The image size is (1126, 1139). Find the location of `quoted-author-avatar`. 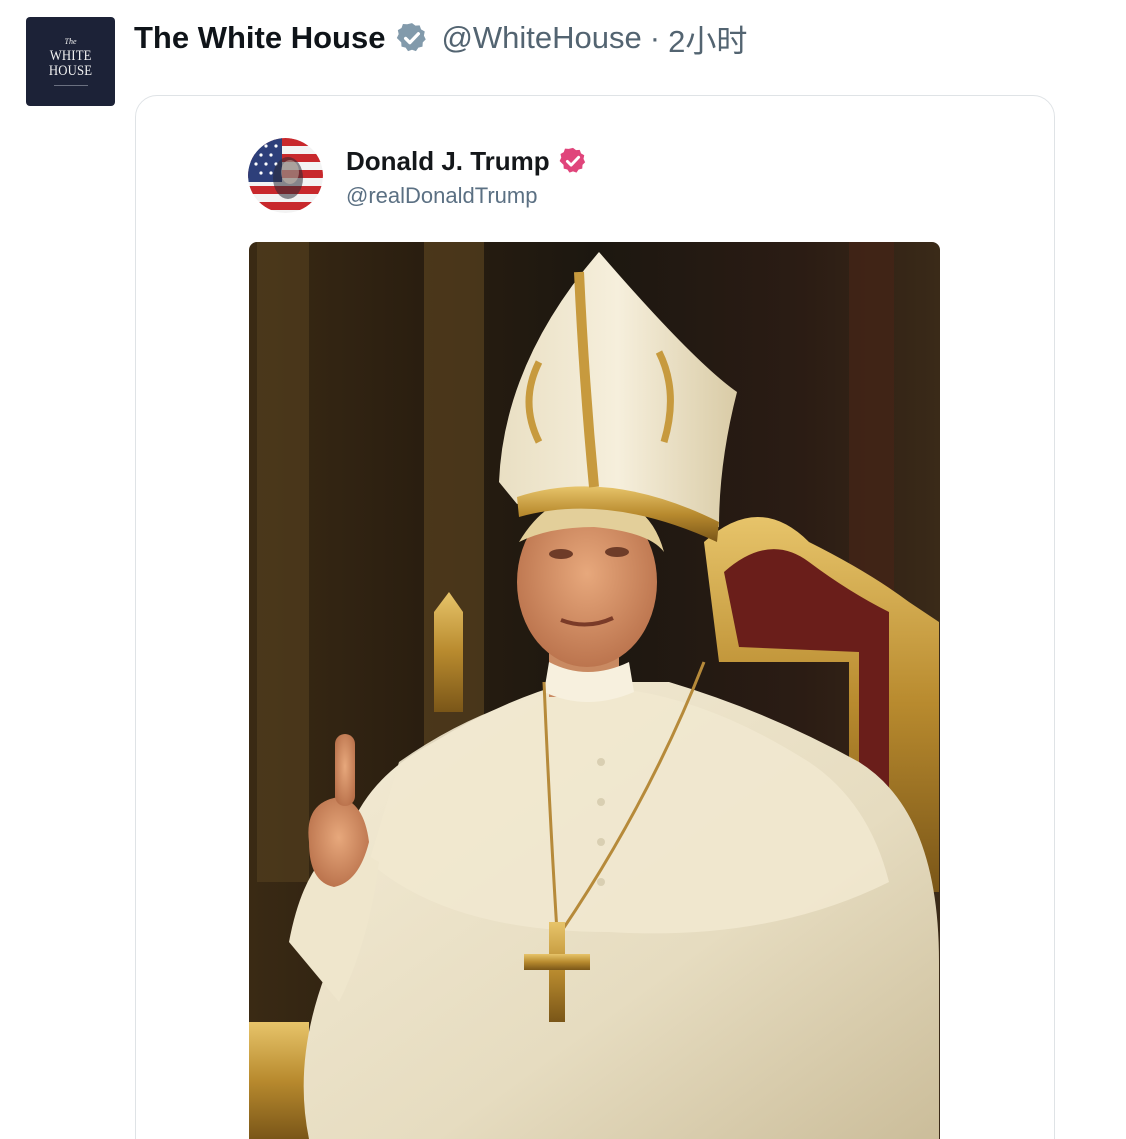

quoted-author-avatar is located at coordinates (285, 175).